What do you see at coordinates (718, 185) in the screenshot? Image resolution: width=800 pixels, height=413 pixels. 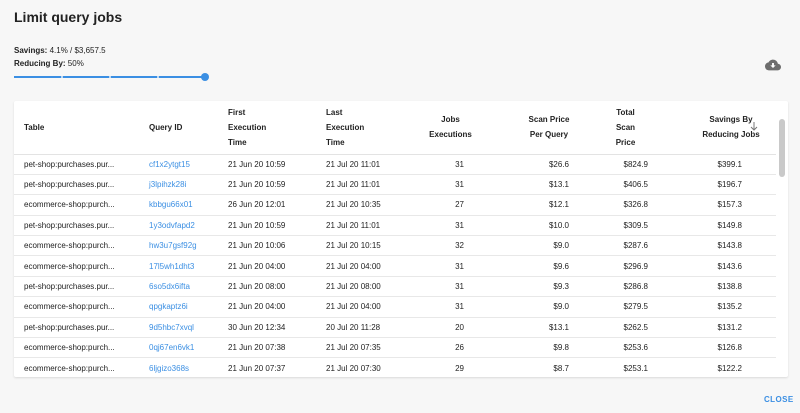 I see `cell-savings: $196.7` at bounding box center [718, 185].